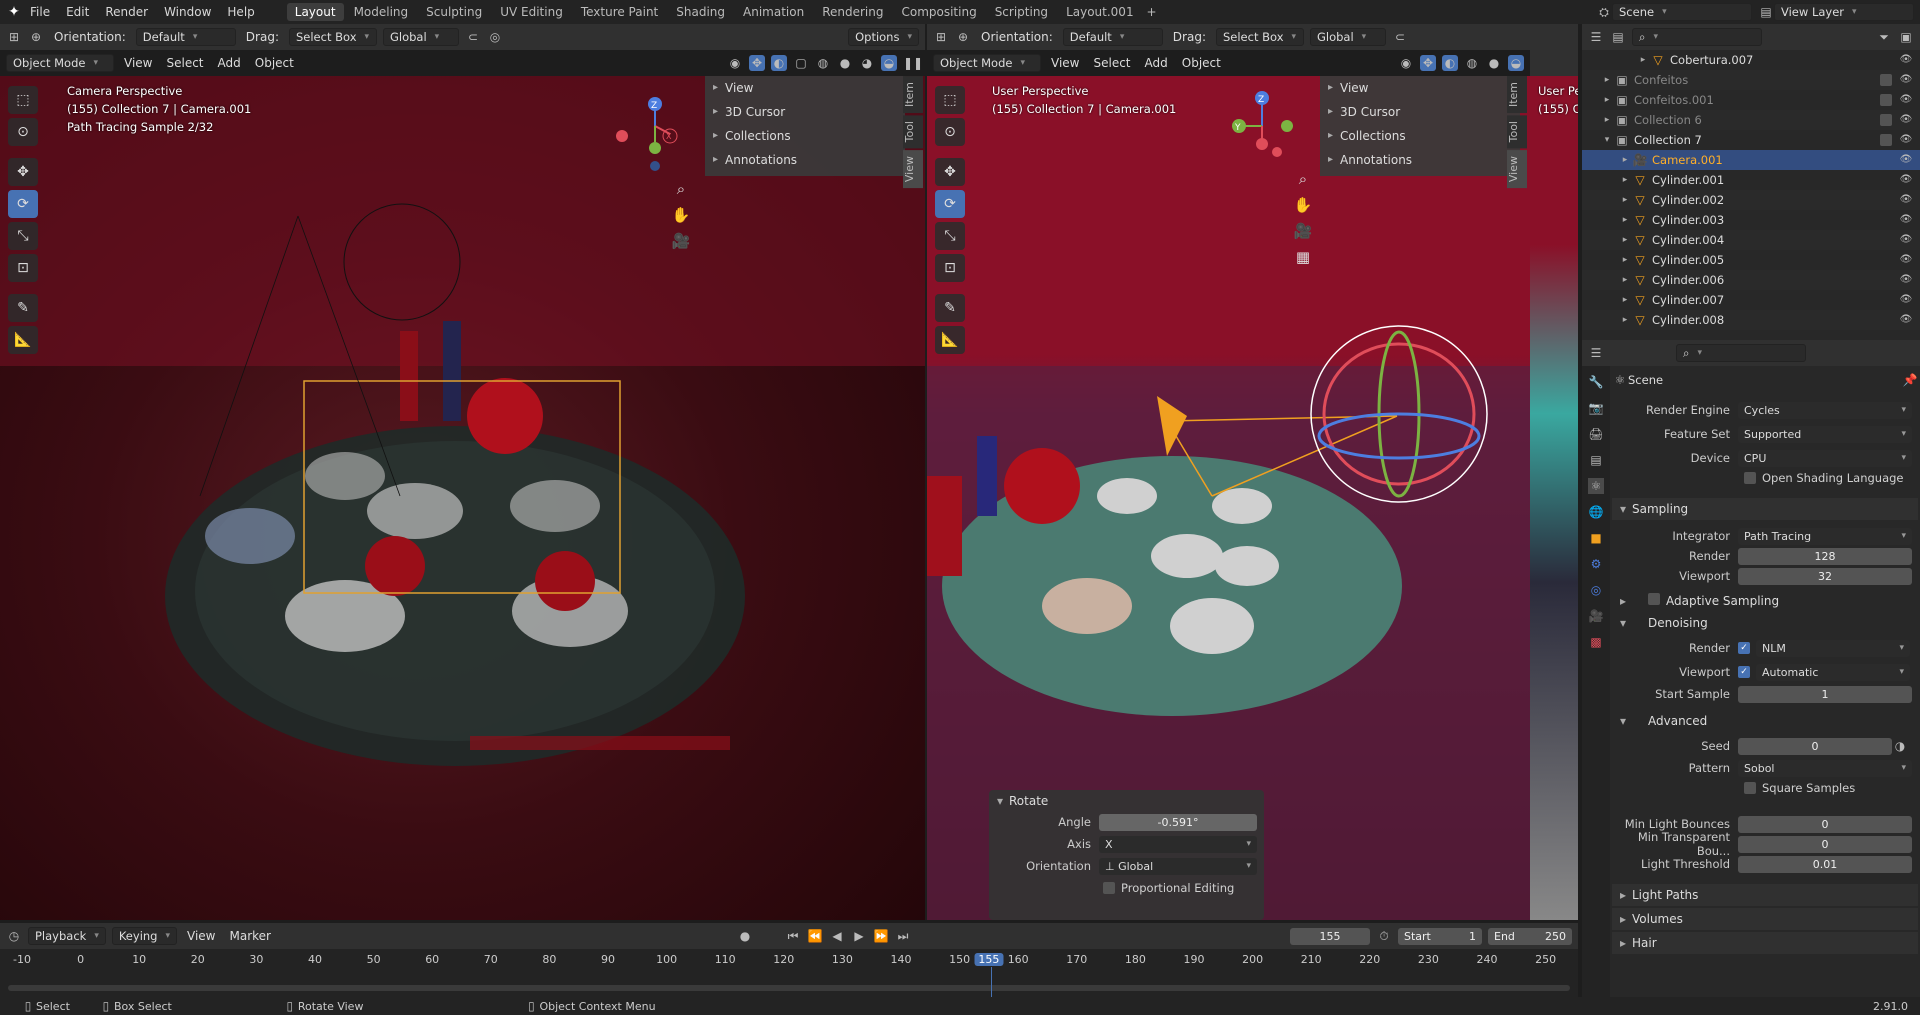 The width and height of the screenshot is (1920, 1015). I want to click on jump-start-icon: ⏮, so click(793, 936).